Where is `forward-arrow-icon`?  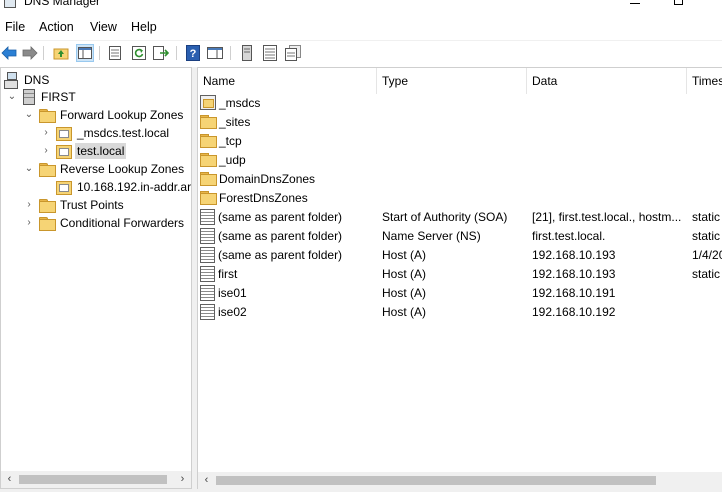 forward-arrow-icon is located at coordinates (30, 53).